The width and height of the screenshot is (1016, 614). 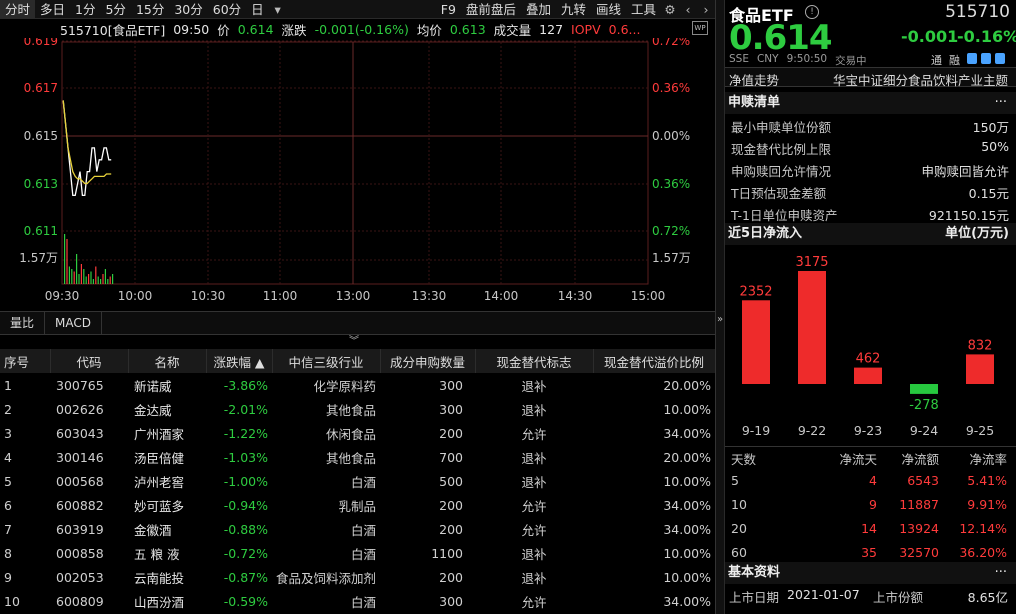 I want to click on table-row: 7 603919 金徽酒 -0.88% 白酒 200 允许 34.00%, so click(x=357, y=529).